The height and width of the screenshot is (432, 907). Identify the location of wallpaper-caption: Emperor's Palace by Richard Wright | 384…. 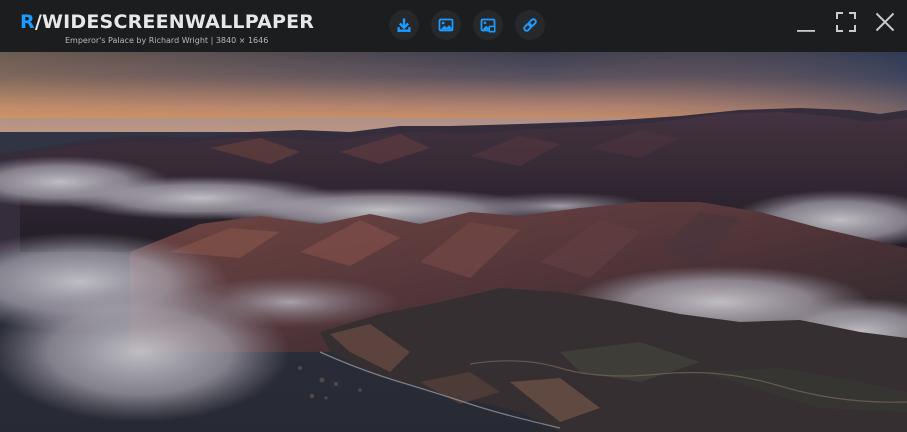
(167, 40).